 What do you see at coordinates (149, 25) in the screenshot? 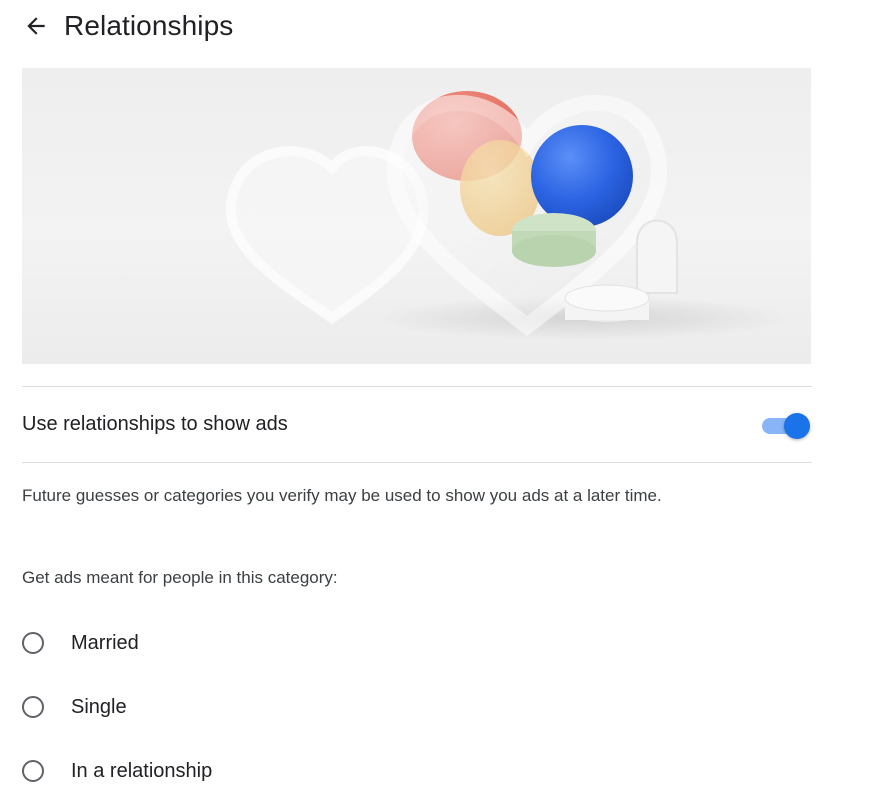
I see `page-title: Relationships` at bounding box center [149, 25].